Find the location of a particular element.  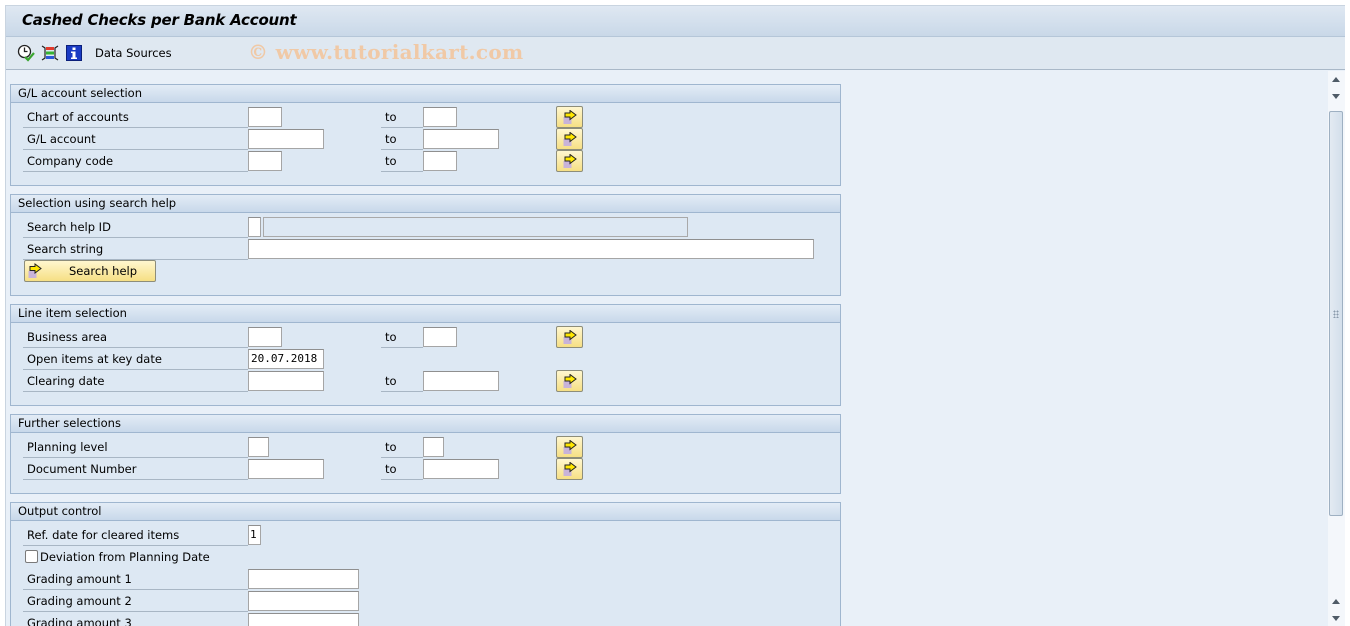

application-toolbar: Data Sources © www.tutorialkart.com is located at coordinates (675, 53).